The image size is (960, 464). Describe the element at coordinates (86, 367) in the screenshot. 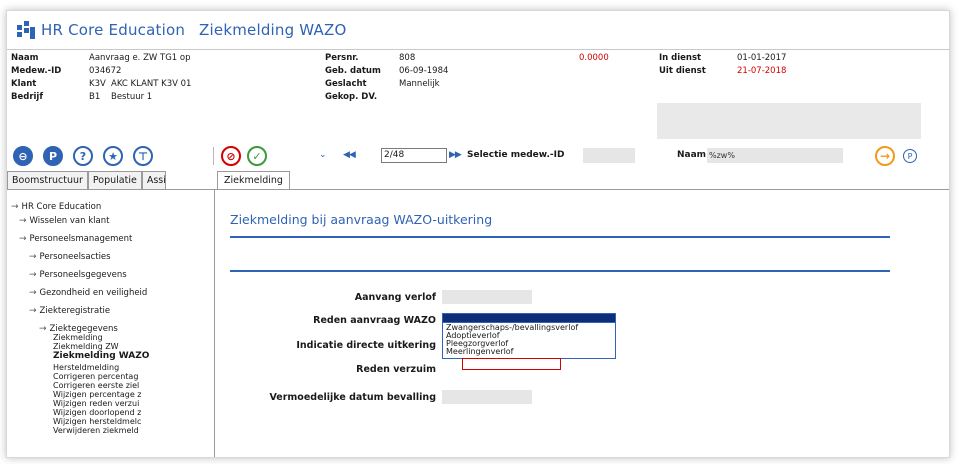

I see `tree-leaf: Hersteldmelding` at that location.